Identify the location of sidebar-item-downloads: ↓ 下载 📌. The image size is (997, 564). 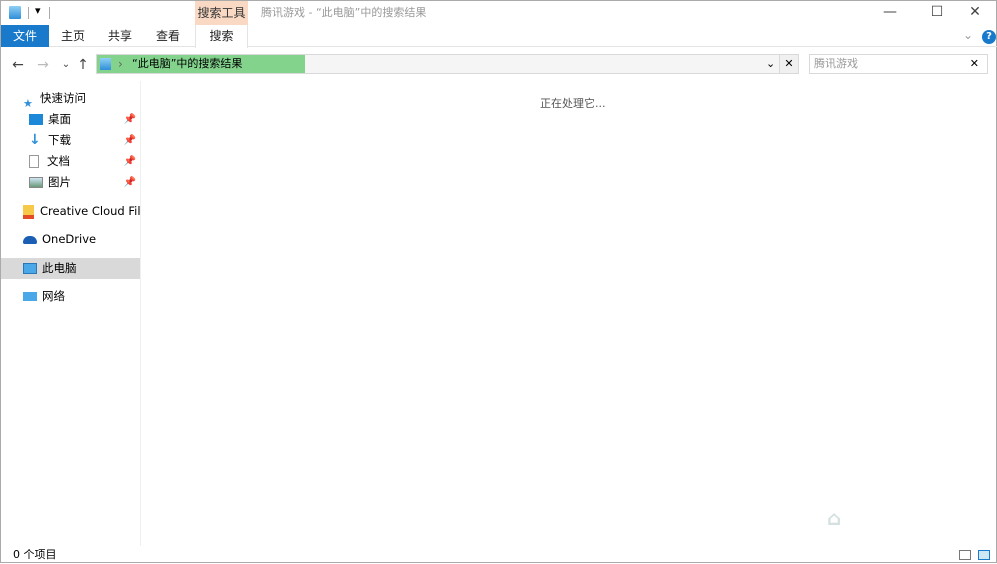
(70, 140).